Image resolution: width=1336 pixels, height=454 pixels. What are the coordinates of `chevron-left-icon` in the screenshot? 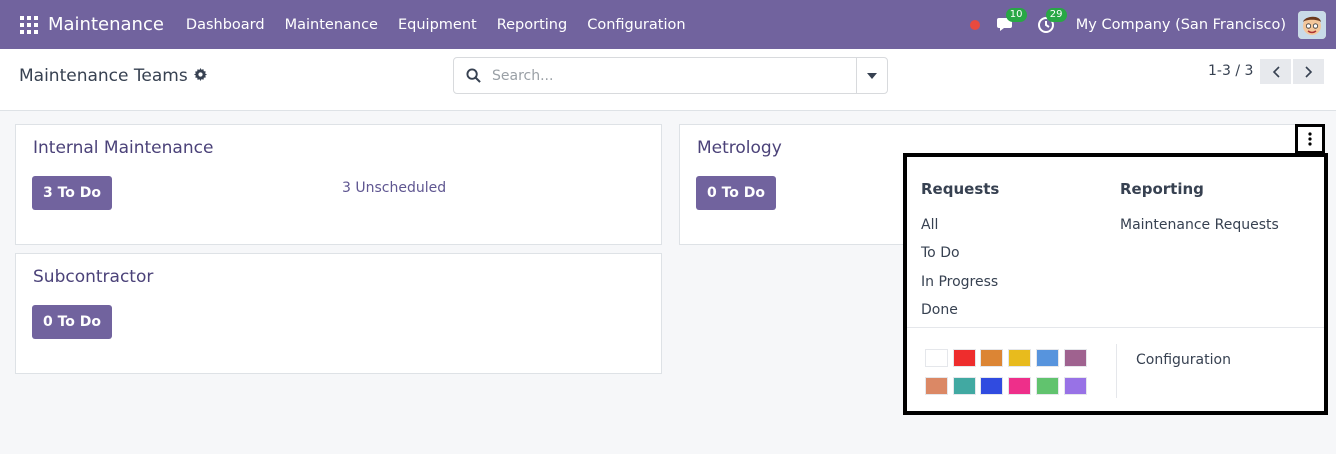 It's located at (1276, 71).